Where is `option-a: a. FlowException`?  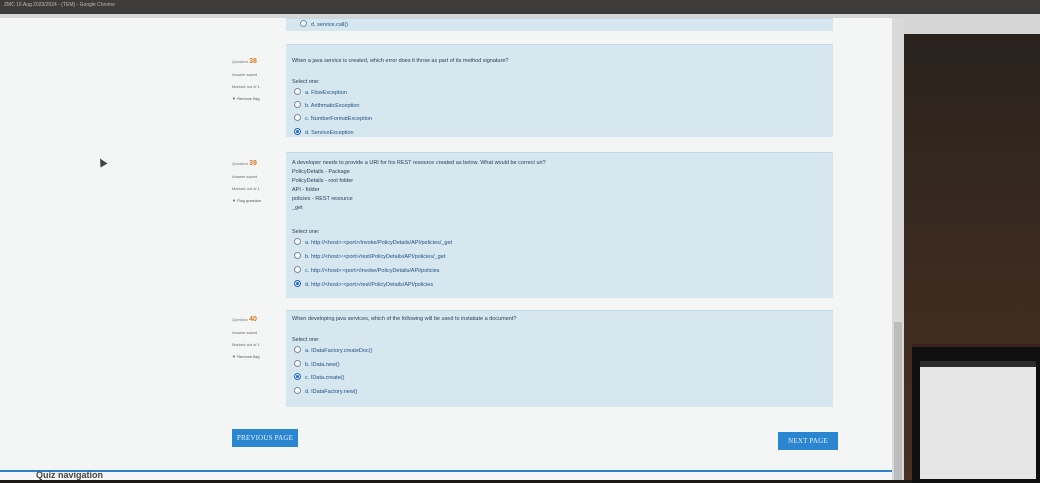 option-a: a. FlowException is located at coordinates (320, 92).